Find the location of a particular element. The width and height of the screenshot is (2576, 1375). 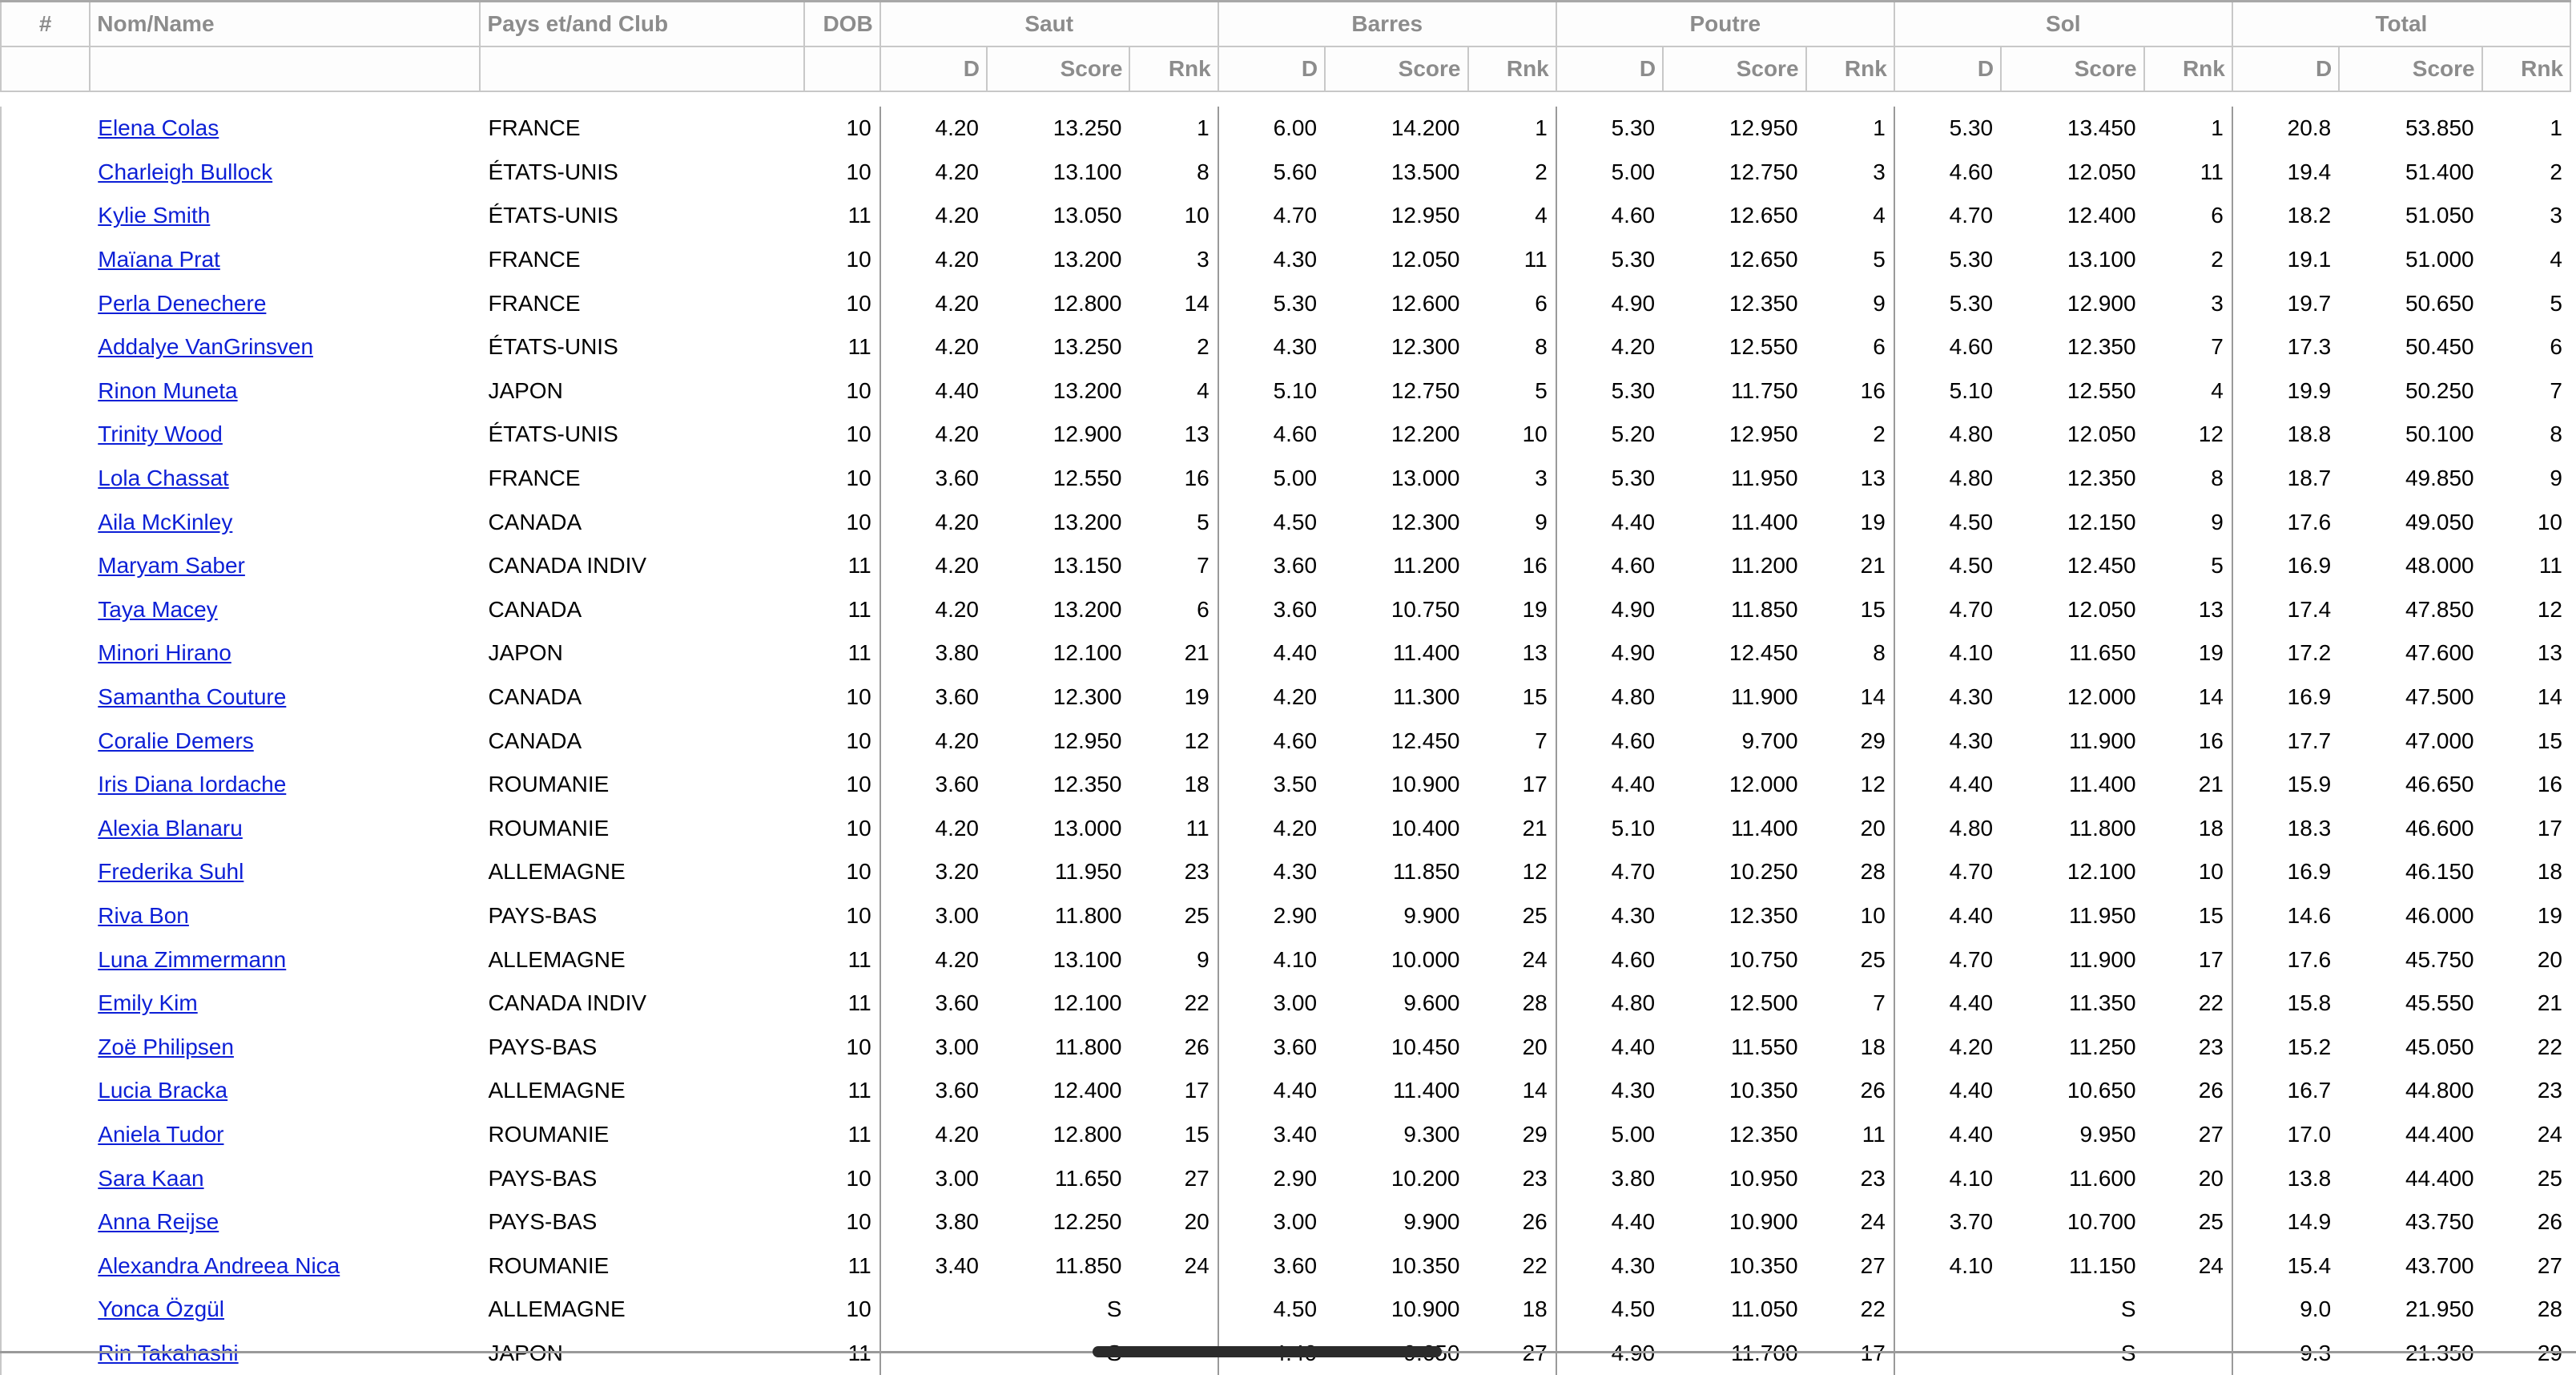

bars-rank-cell: 28 is located at coordinates (1535, 1003).